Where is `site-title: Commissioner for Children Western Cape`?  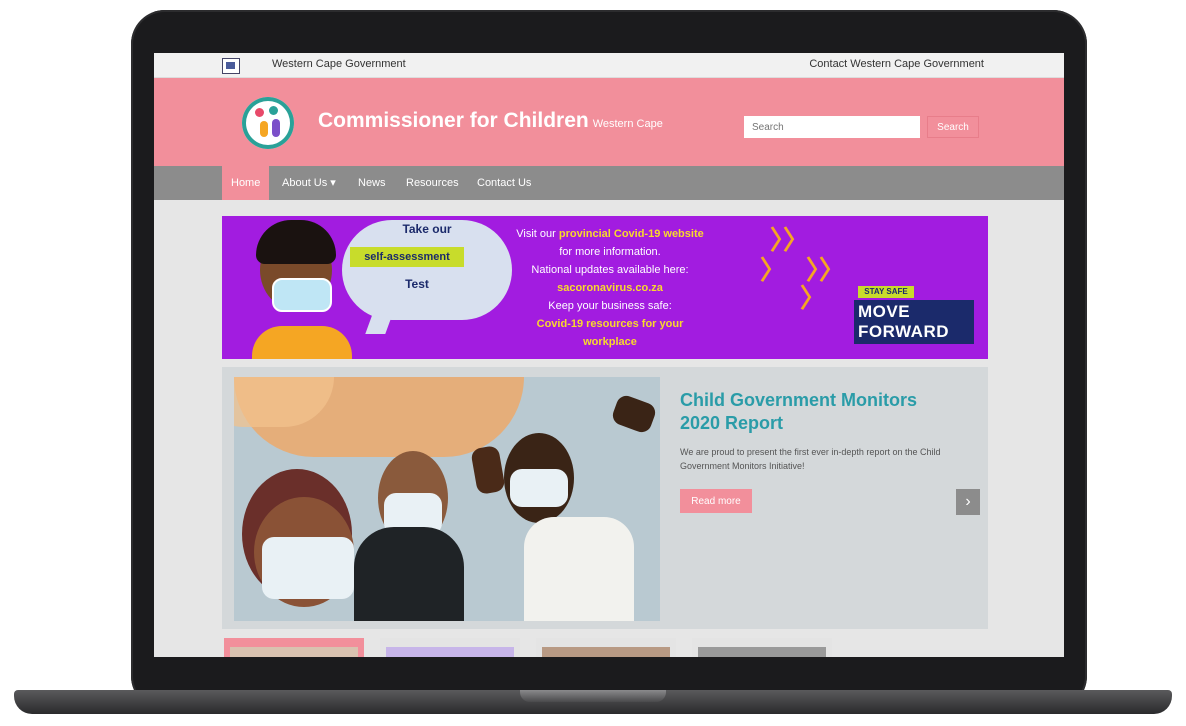 site-title: Commissioner for Children Western Cape is located at coordinates (490, 121).